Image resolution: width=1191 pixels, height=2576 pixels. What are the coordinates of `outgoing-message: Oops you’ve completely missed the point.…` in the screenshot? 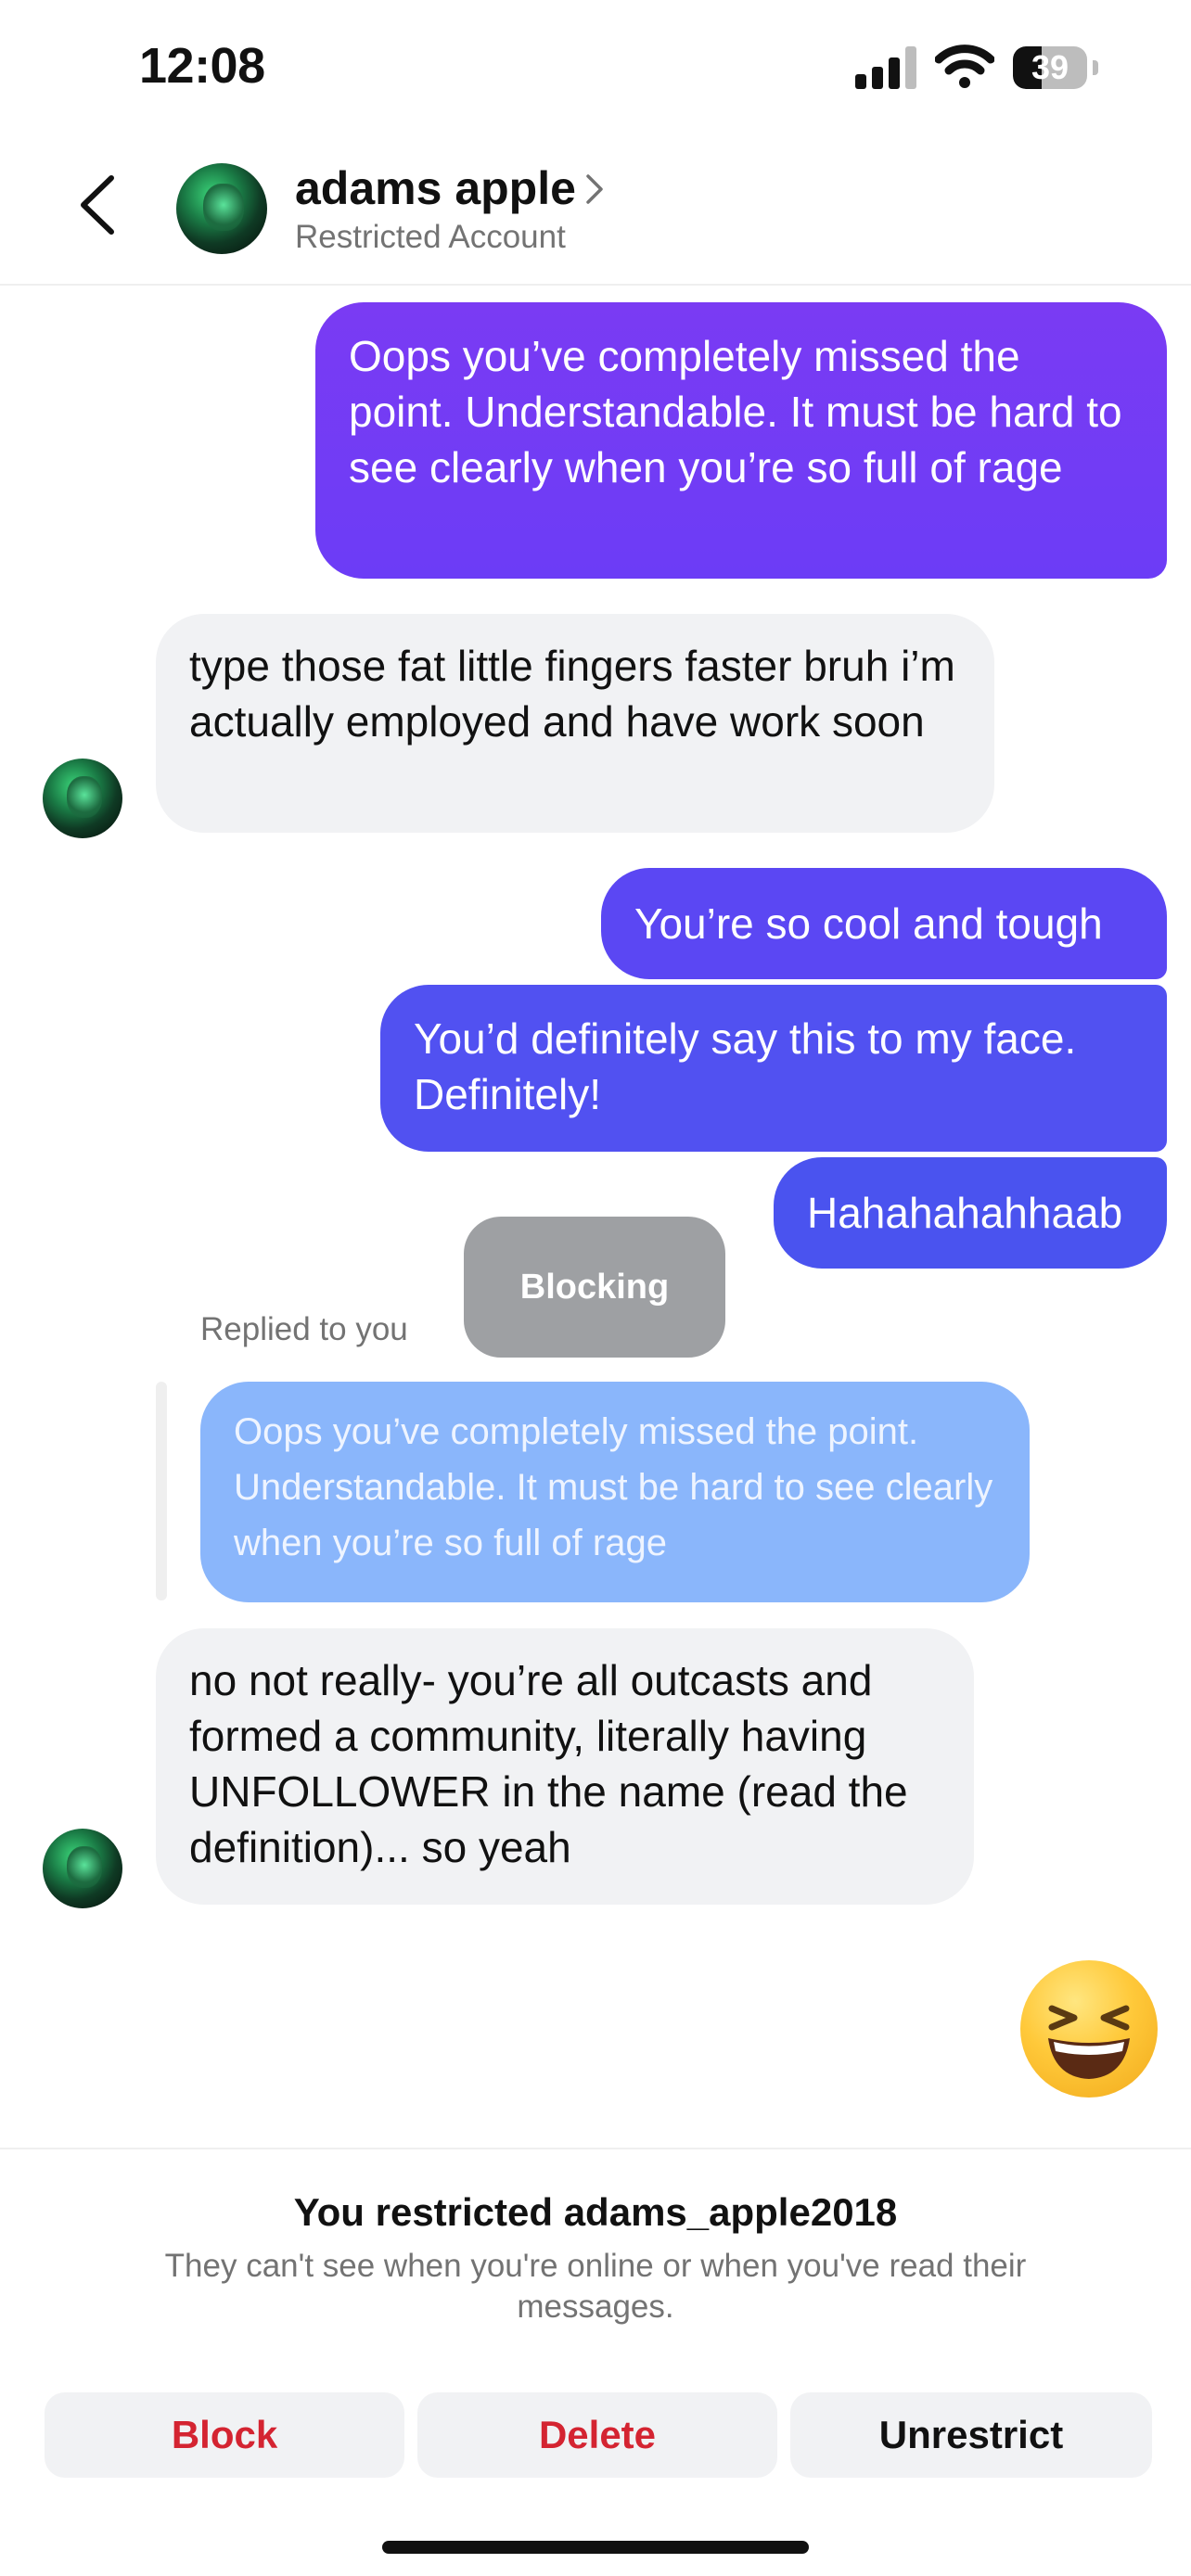 It's located at (741, 440).